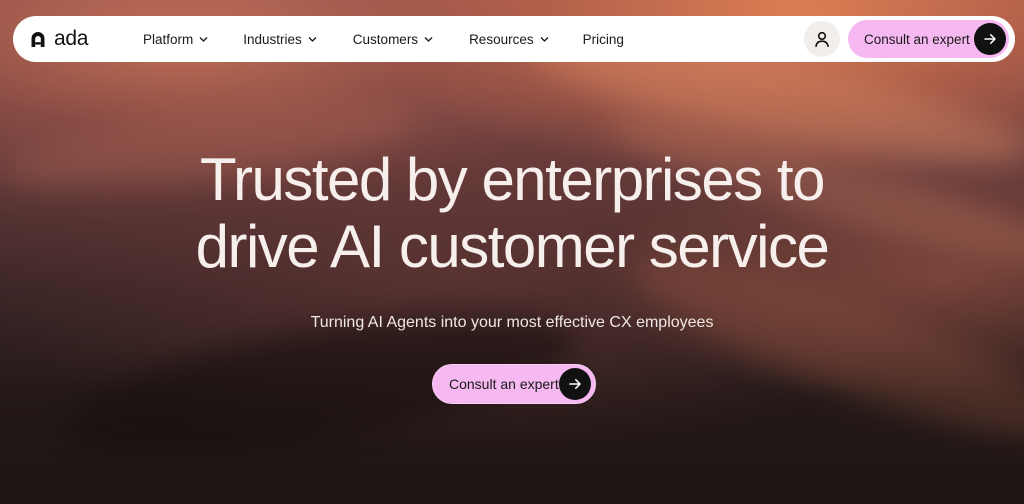  I want to click on arrow-circle, so click(575, 384).